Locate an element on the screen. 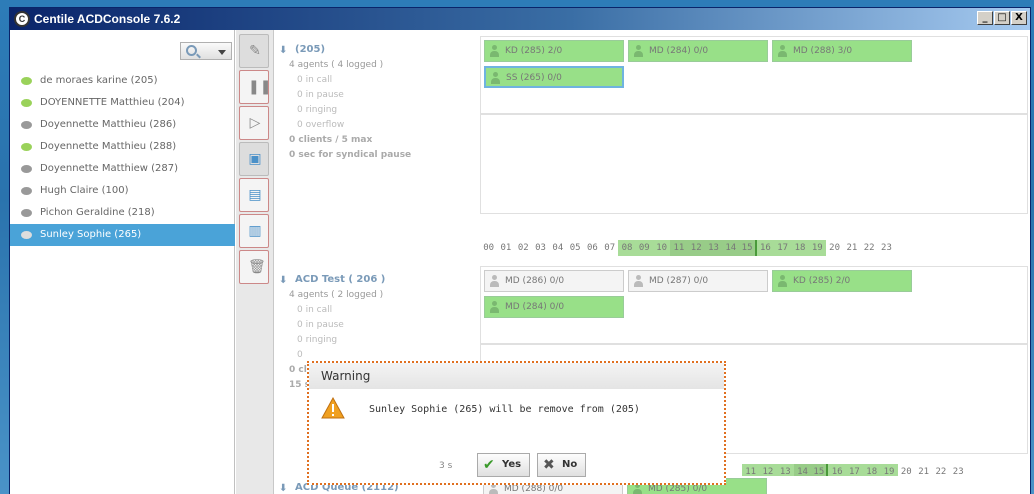  agent-name: DOYENNETTE Matthieu (204) is located at coordinates (112, 102).